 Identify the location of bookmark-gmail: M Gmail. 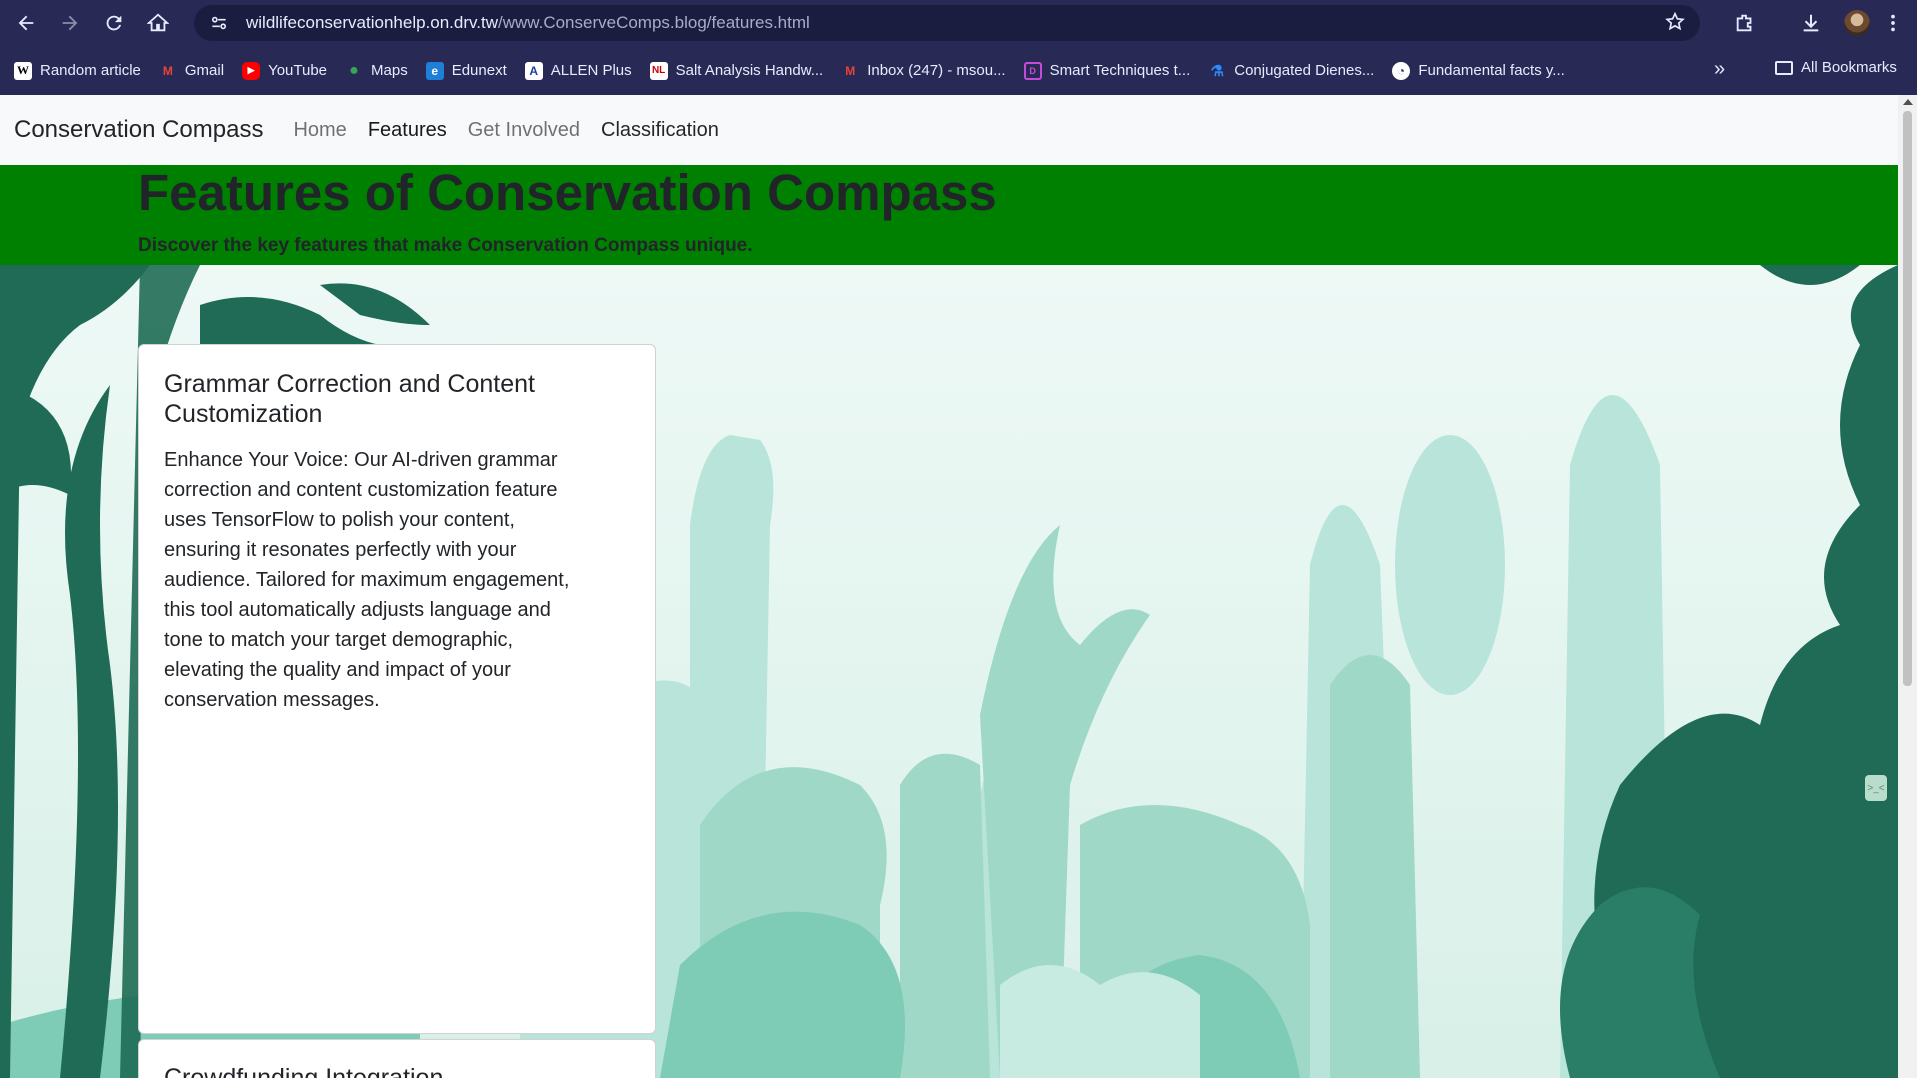
(191, 71).